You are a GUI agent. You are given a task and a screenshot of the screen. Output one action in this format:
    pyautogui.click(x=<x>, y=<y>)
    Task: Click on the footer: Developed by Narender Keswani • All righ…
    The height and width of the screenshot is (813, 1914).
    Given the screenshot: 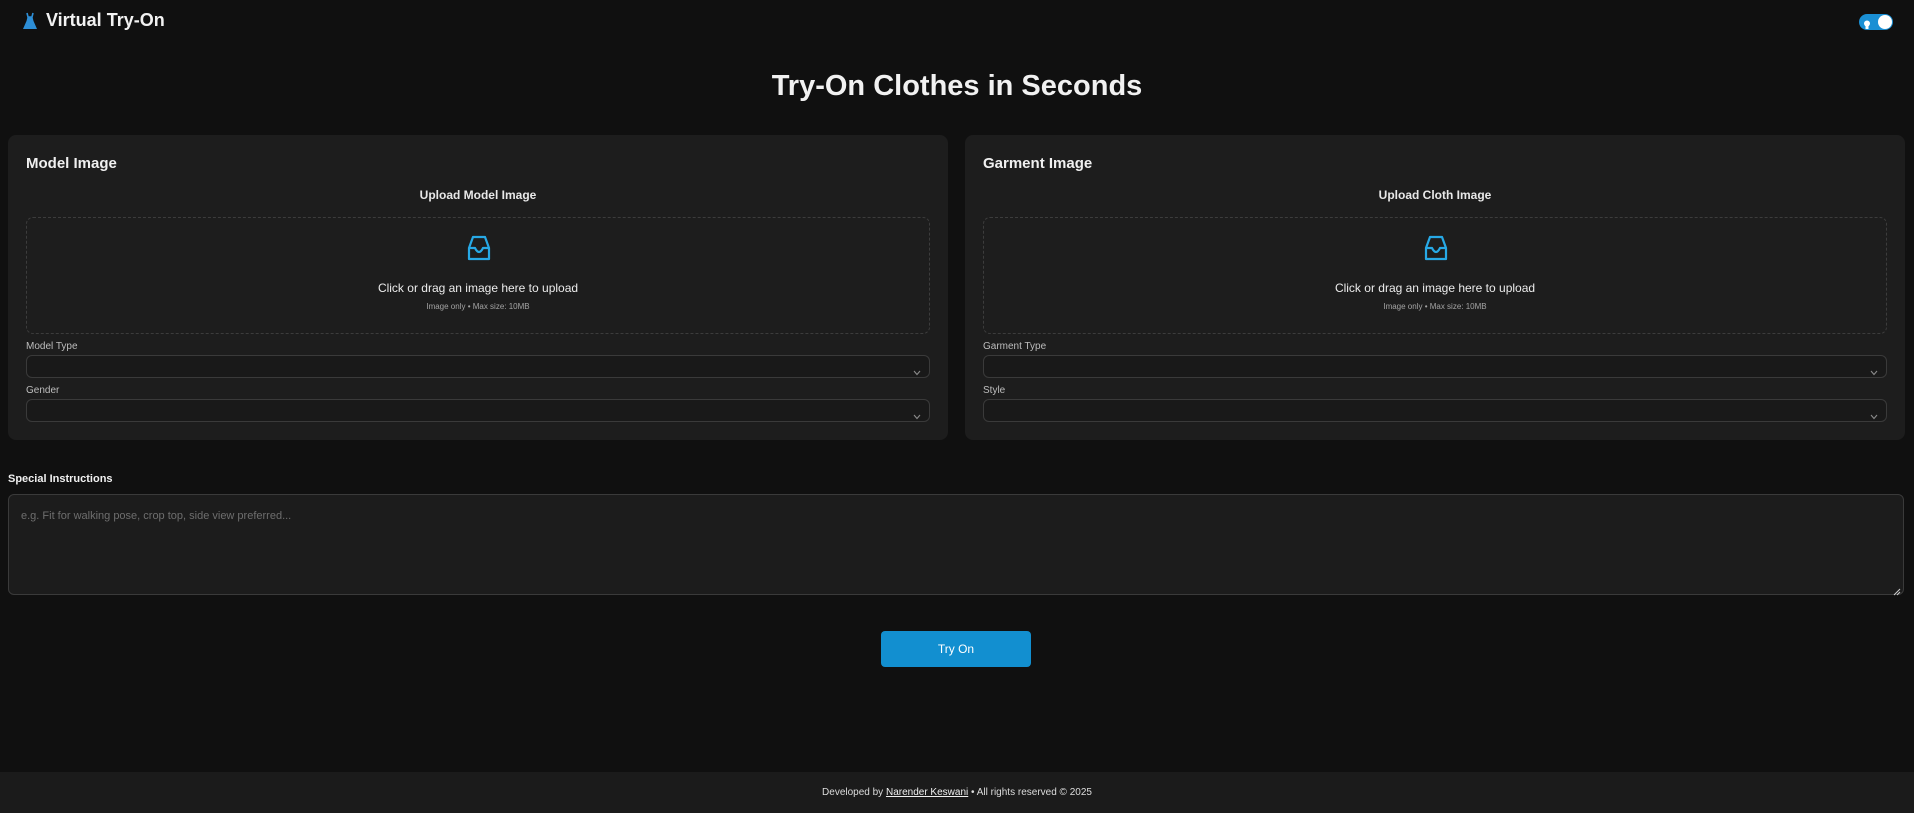 What is the action you would take?
    pyautogui.click(x=957, y=792)
    